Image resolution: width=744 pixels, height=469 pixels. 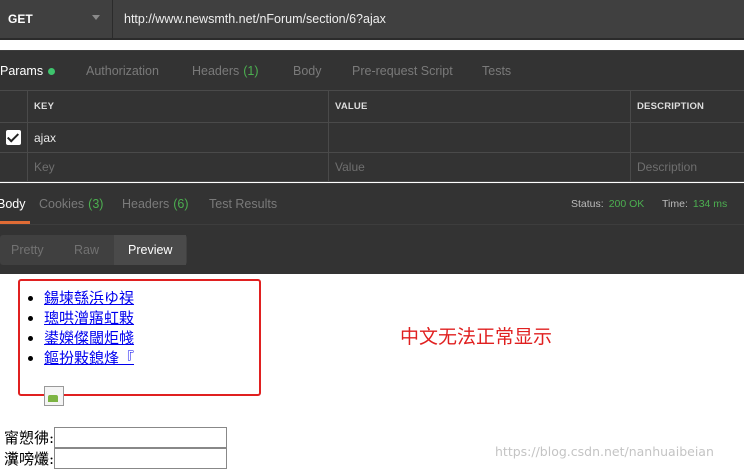 I want to click on view-raw-button: Raw, so click(x=86, y=250).